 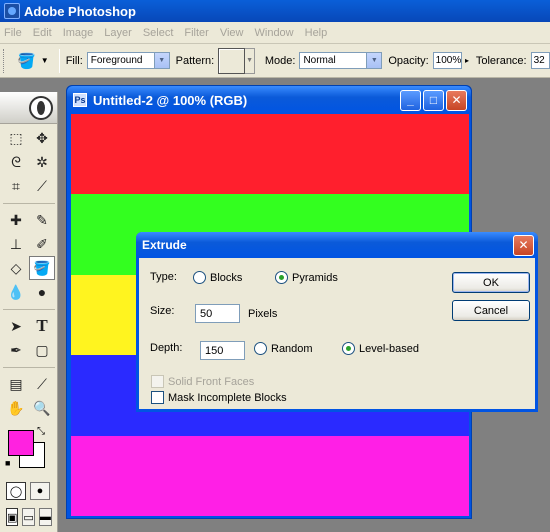 What do you see at coordinates (196, 33) in the screenshot?
I see `menu-filter: Filter` at bounding box center [196, 33].